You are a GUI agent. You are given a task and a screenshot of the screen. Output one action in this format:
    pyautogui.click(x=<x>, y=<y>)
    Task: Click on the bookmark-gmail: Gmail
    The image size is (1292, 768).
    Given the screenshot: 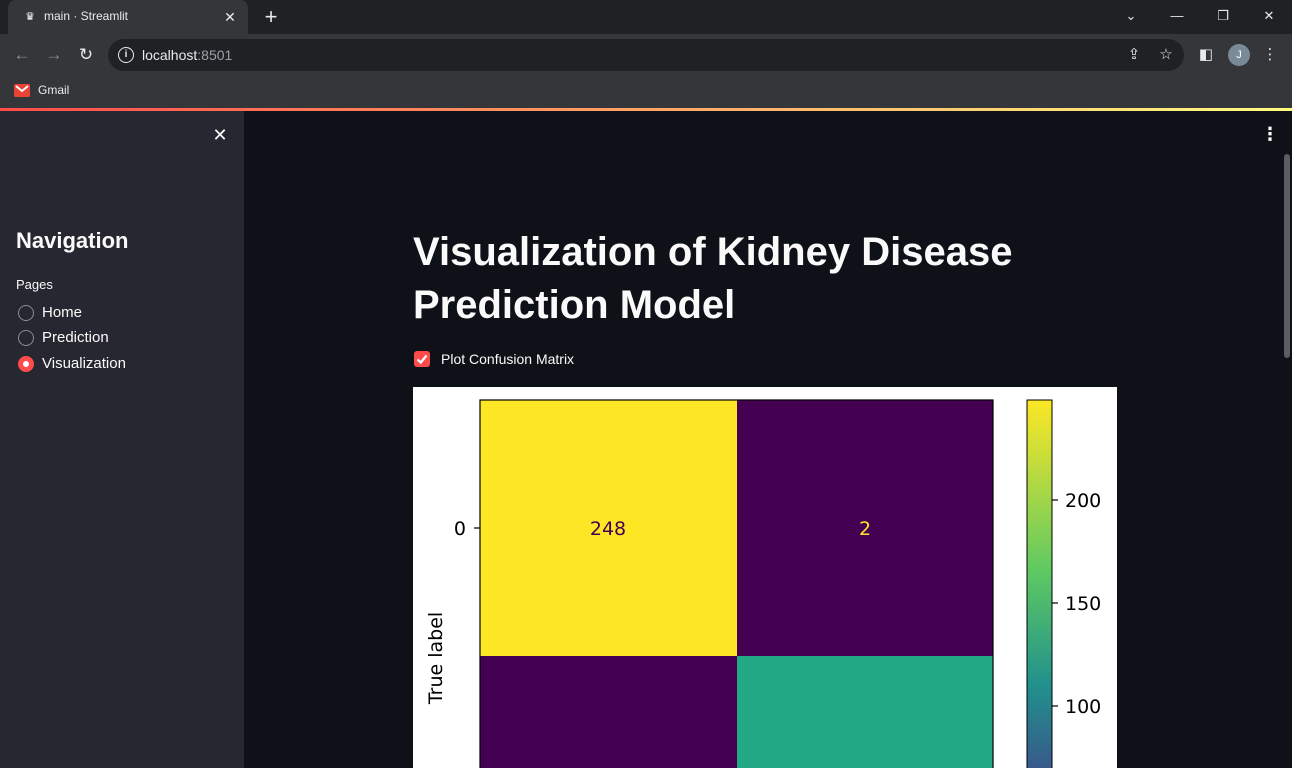 What is the action you would take?
    pyautogui.click(x=53, y=90)
    